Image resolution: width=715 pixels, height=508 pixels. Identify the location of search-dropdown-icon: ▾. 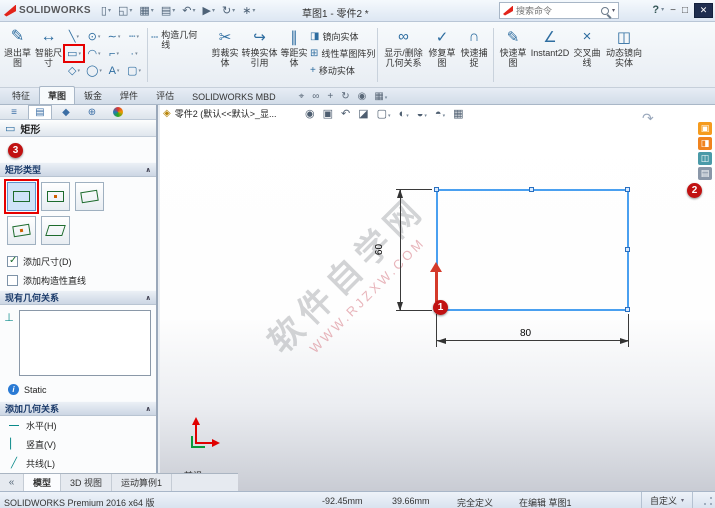
(613, 10).